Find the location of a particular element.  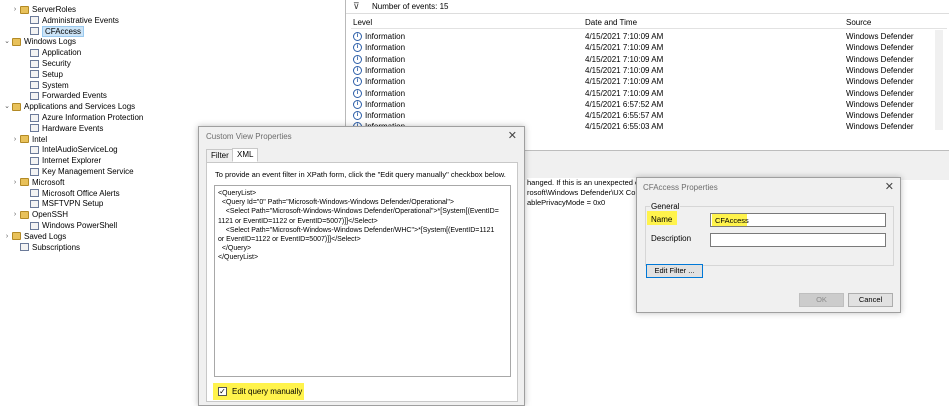

tree-item-label: Administrative Events is located at coordinates (80, 20).